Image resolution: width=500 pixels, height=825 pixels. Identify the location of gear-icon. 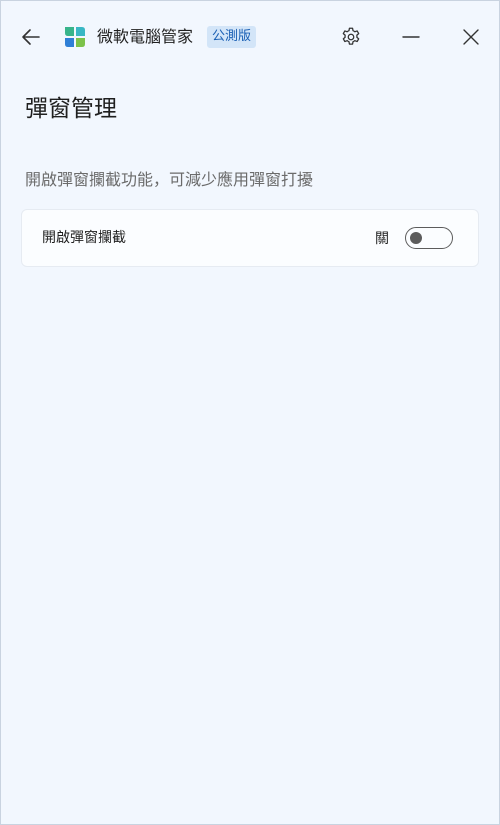
(351, 36).